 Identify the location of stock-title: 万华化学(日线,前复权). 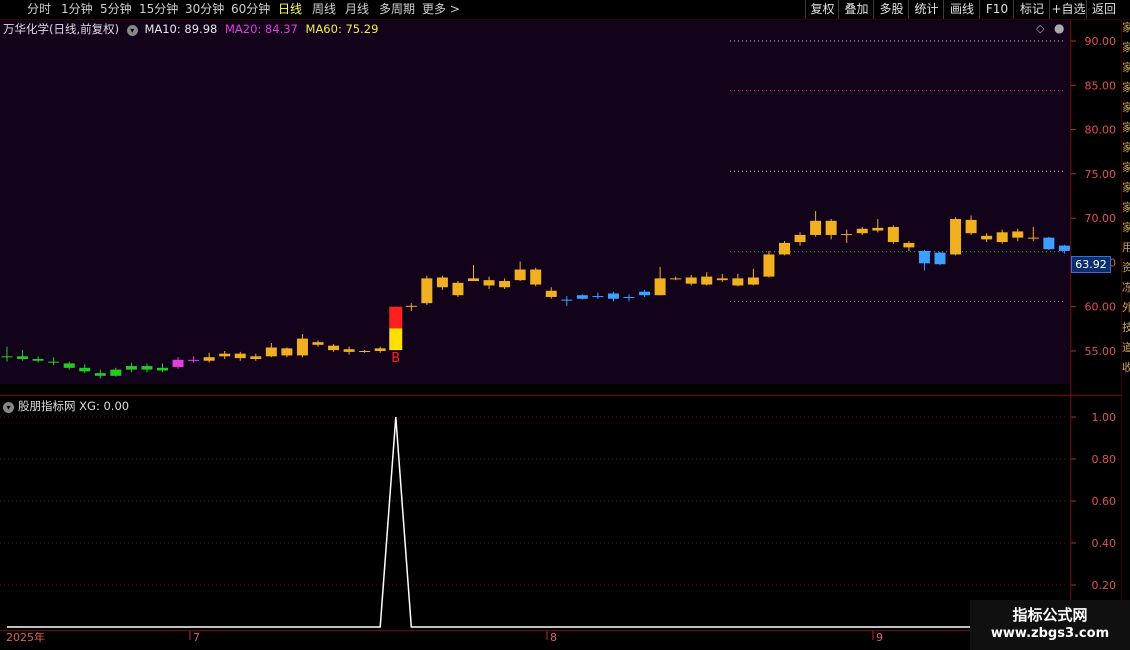
(61, 29).